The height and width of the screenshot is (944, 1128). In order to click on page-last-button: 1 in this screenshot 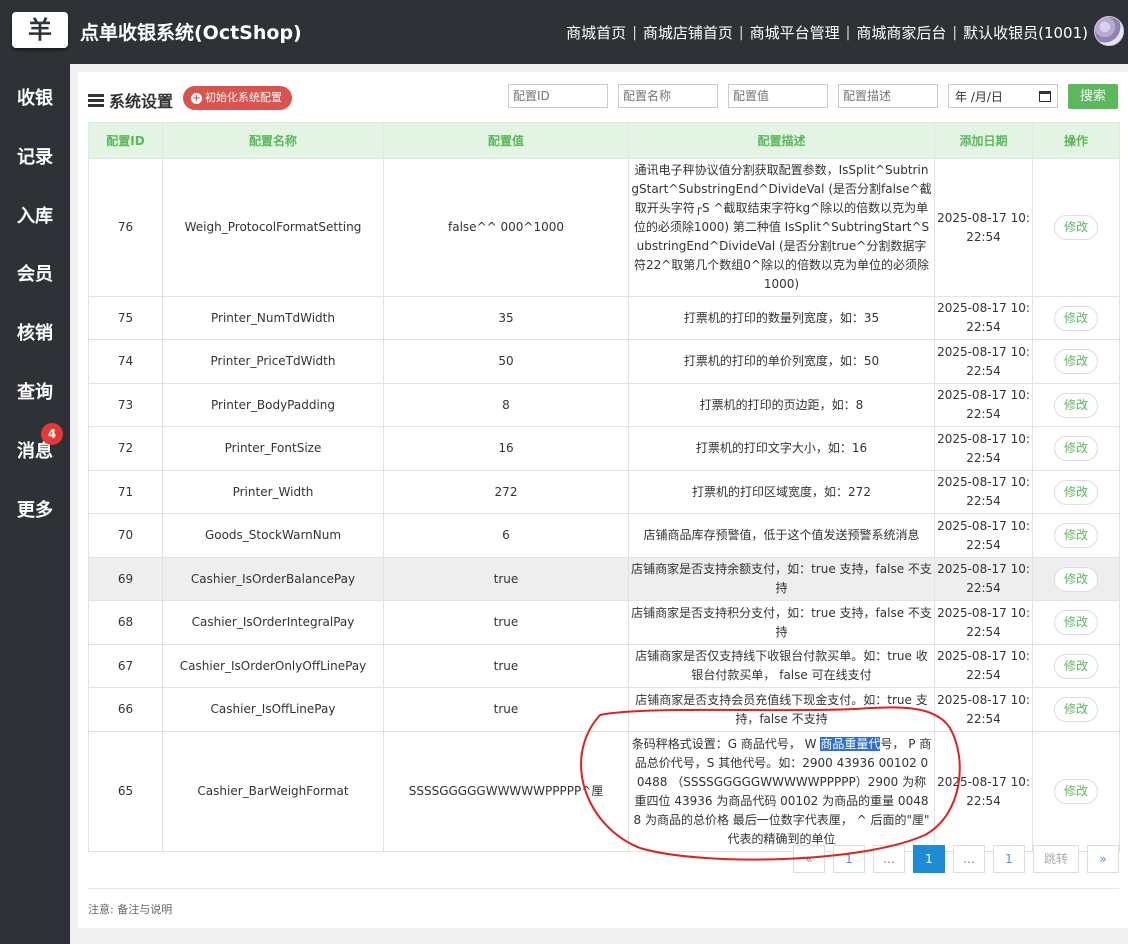, I will do `click(1009, 859)`.